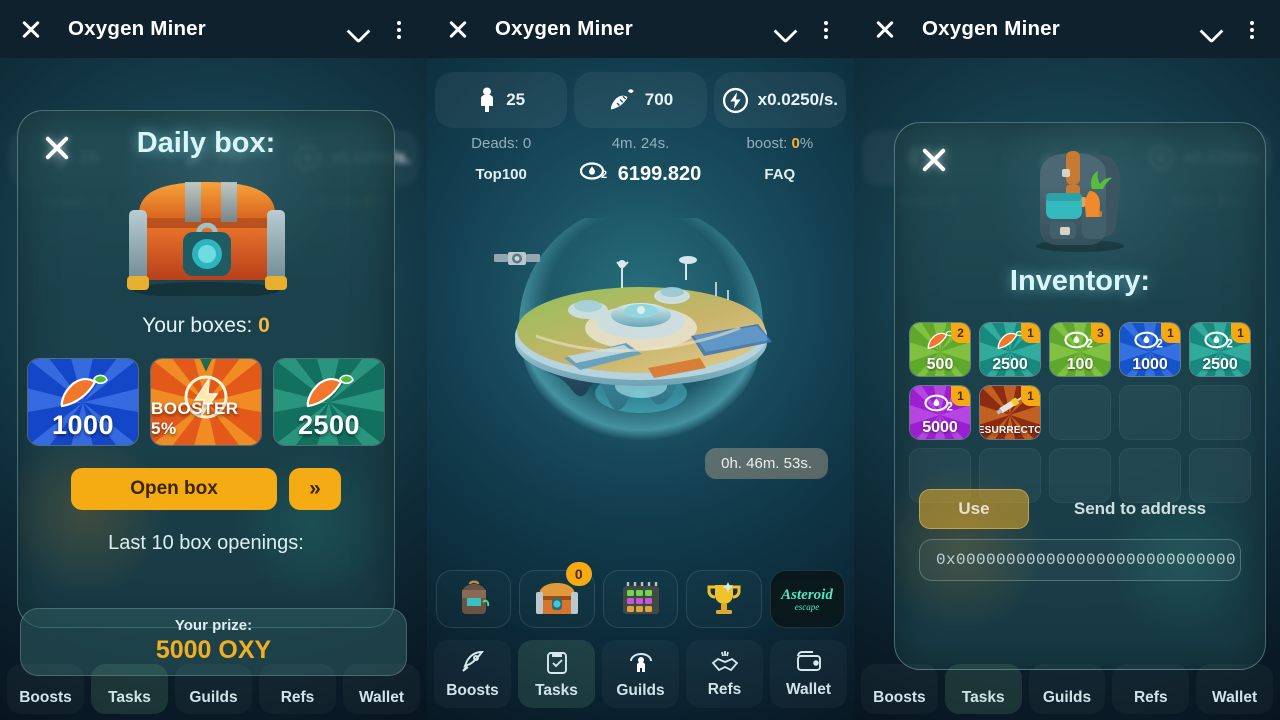  I want to click on top100-link: Top100, so click(501, 174).